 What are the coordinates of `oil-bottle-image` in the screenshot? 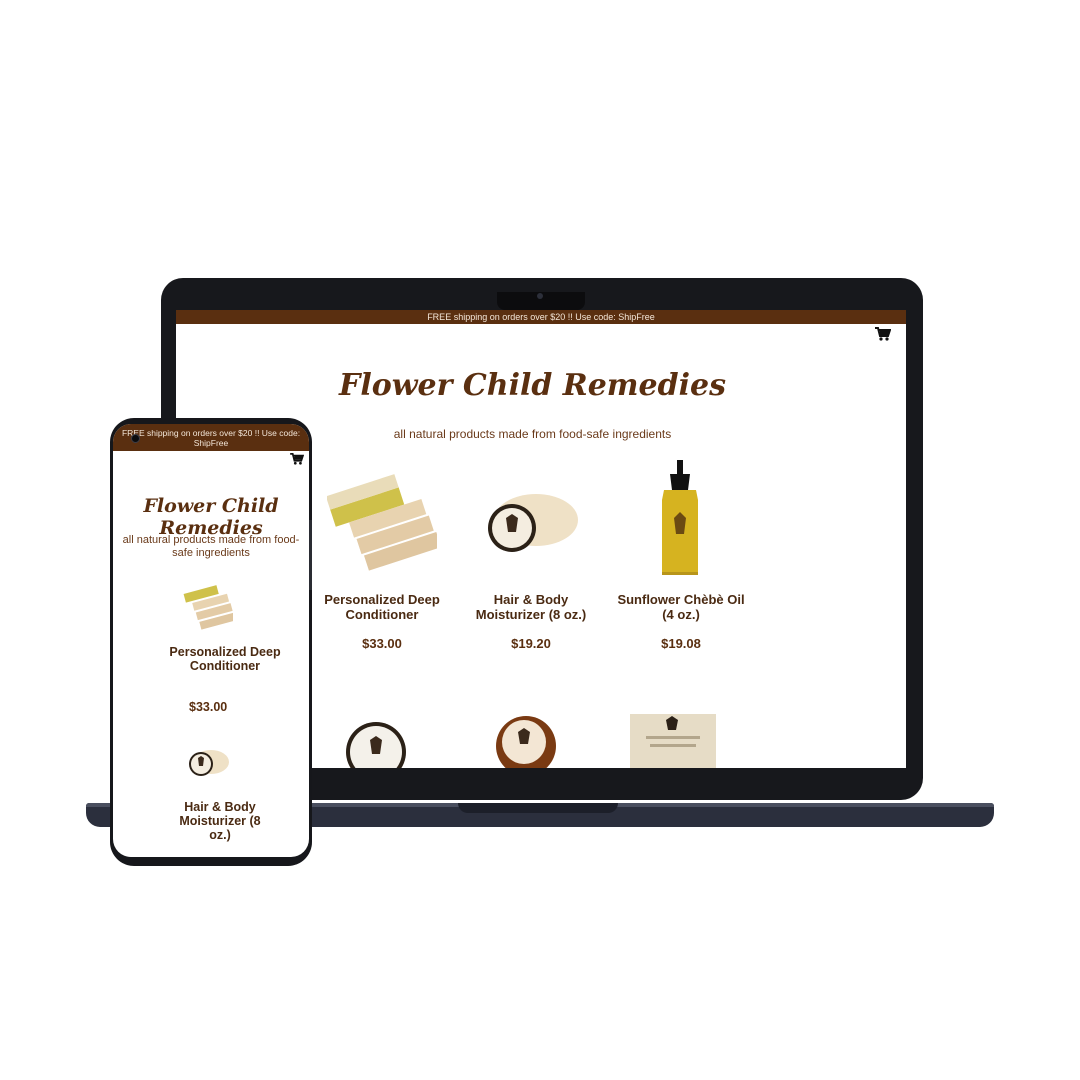 It's located at (681, 517).